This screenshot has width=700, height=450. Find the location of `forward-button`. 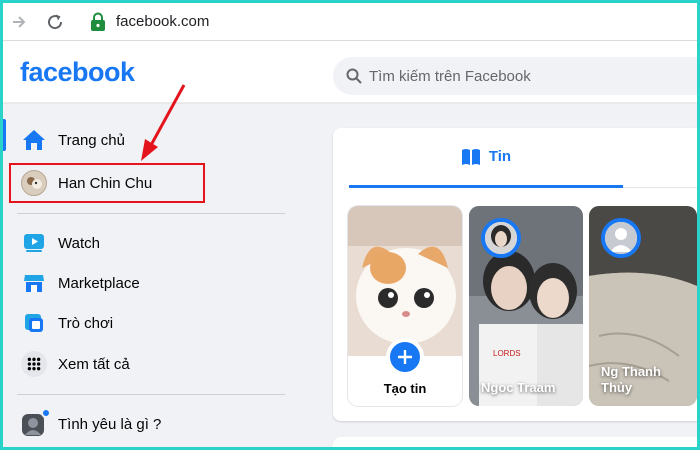

forward-button is located at coordinates (19, 22).